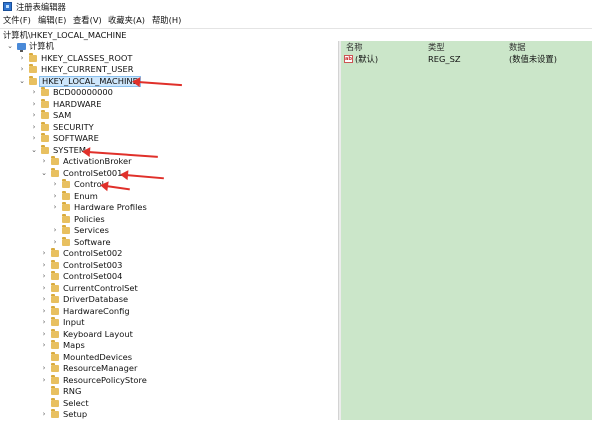  I want to click on tree-item-label: BCD00000000, so click(83, 92).